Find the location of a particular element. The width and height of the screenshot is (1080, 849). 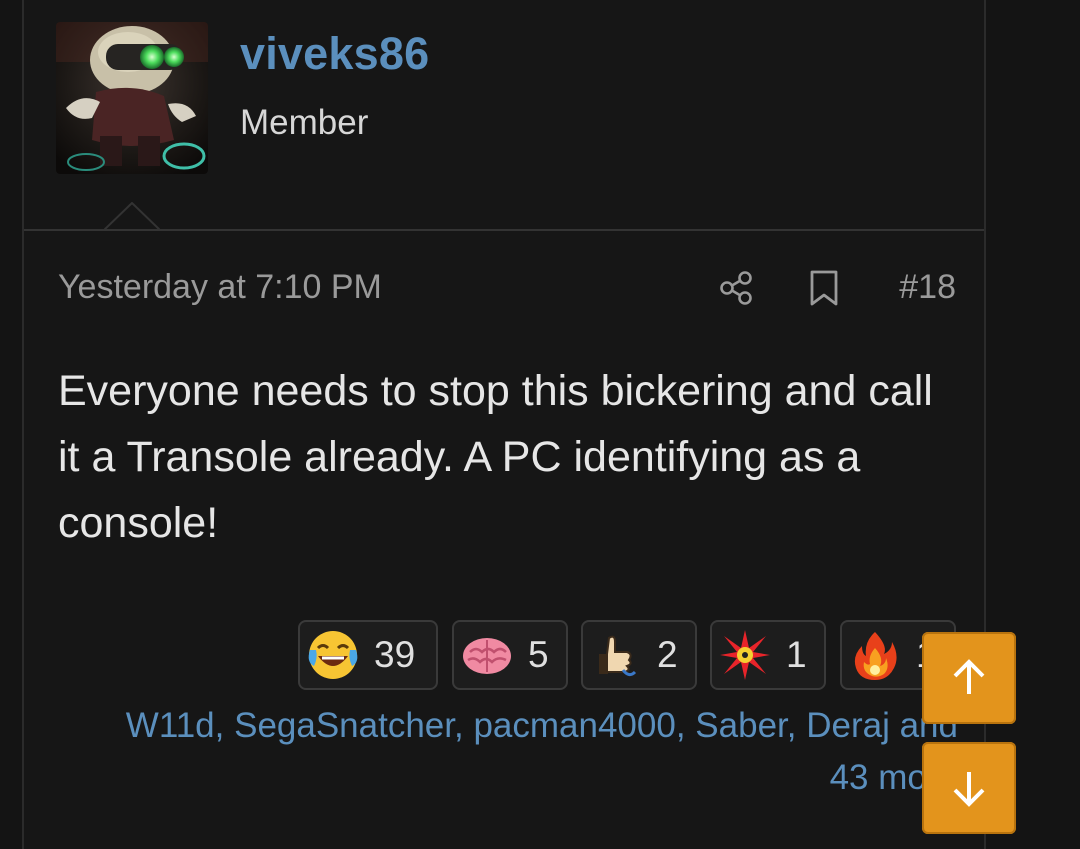

reactions-bar: 39 5 2 1 is located at coordinates (628, 656).